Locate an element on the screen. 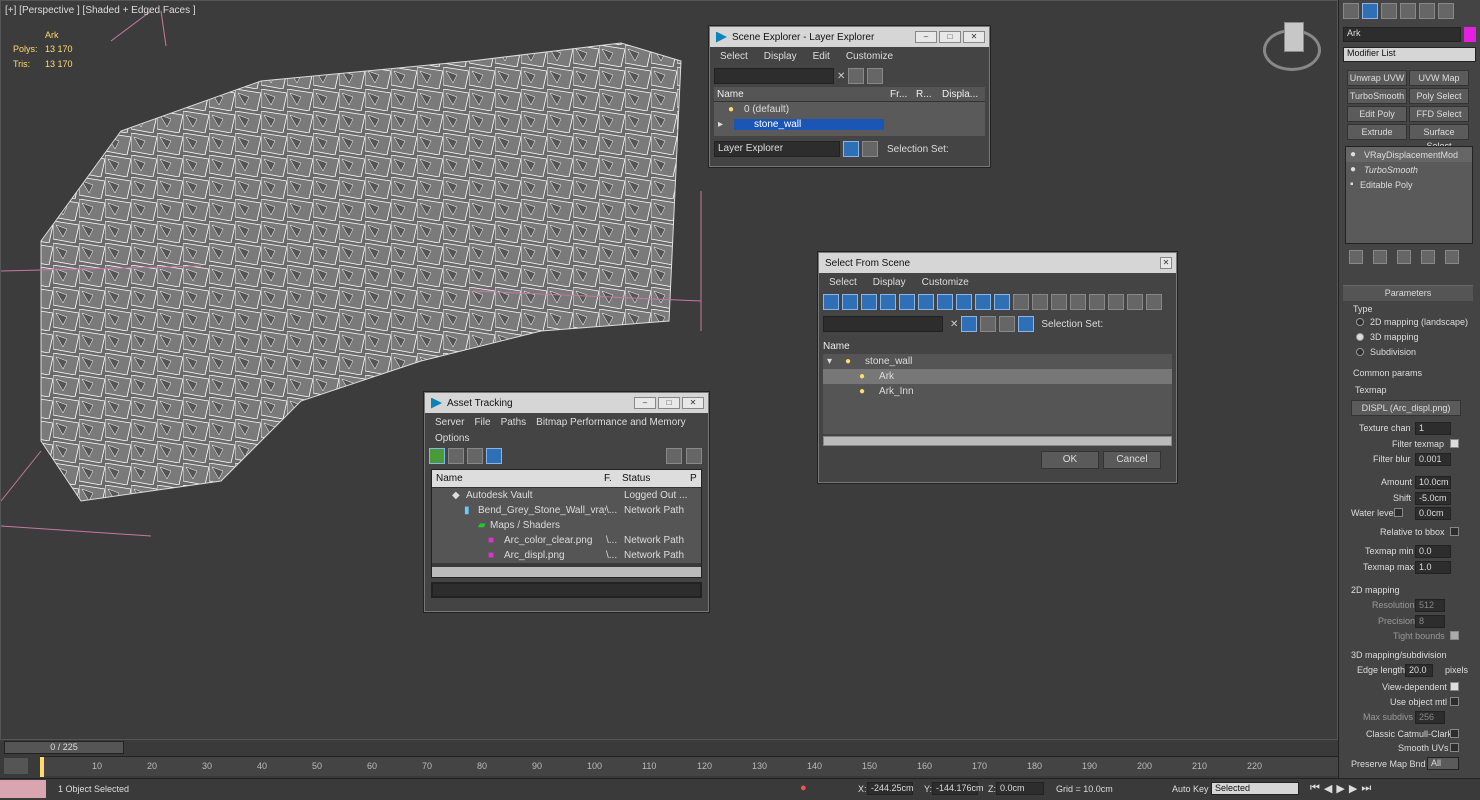  time-slider: 0 / 225 is located at coordinates (64, 747).